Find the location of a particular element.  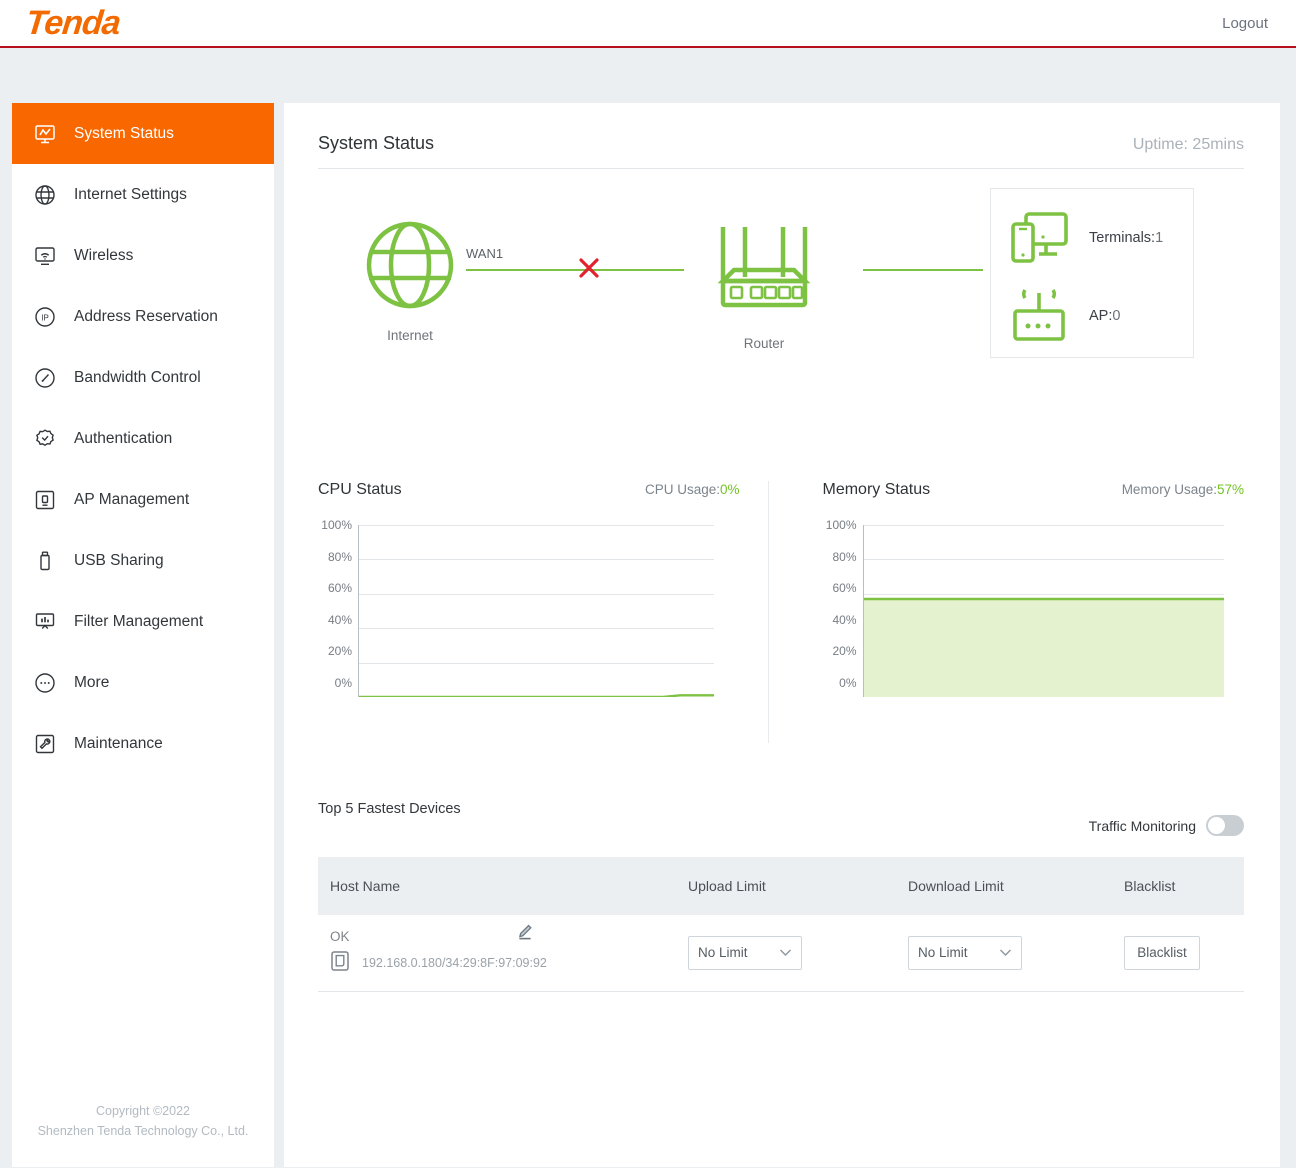

cpu-y-axis: 100% 80% 60% 40% 20% 0% is located at coordinates (338, 604).